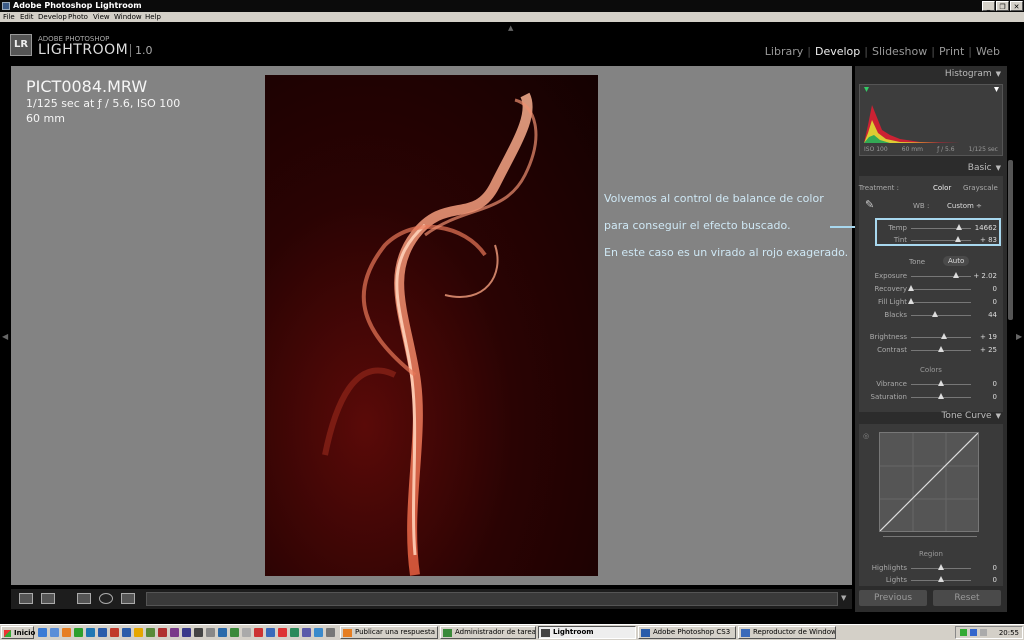 Image resolution: width=1024 pixels, height=640 pixels. Describe the element at coordinates (995, 397) in the screenshot. I see `saturation-value: 0` at that location.